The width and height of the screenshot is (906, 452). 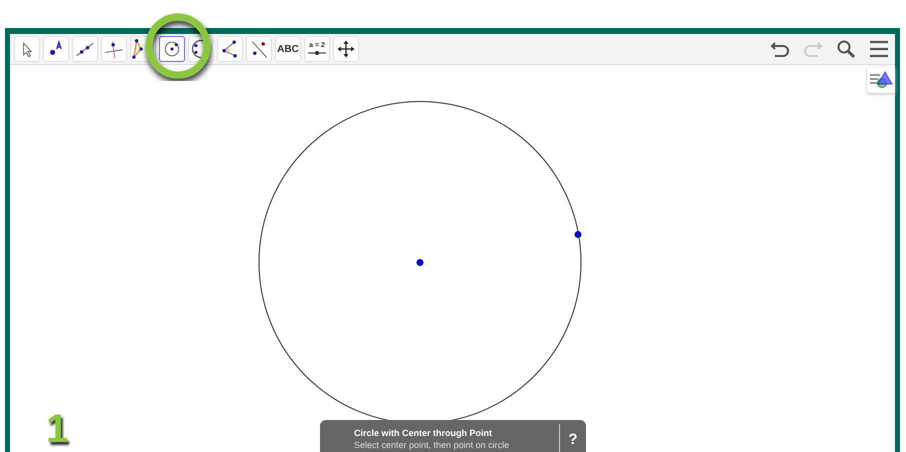 What do you see at coordinates (137, 49) in the screenshot?
I see `polygon-icon` at bounding box center [137, 49].